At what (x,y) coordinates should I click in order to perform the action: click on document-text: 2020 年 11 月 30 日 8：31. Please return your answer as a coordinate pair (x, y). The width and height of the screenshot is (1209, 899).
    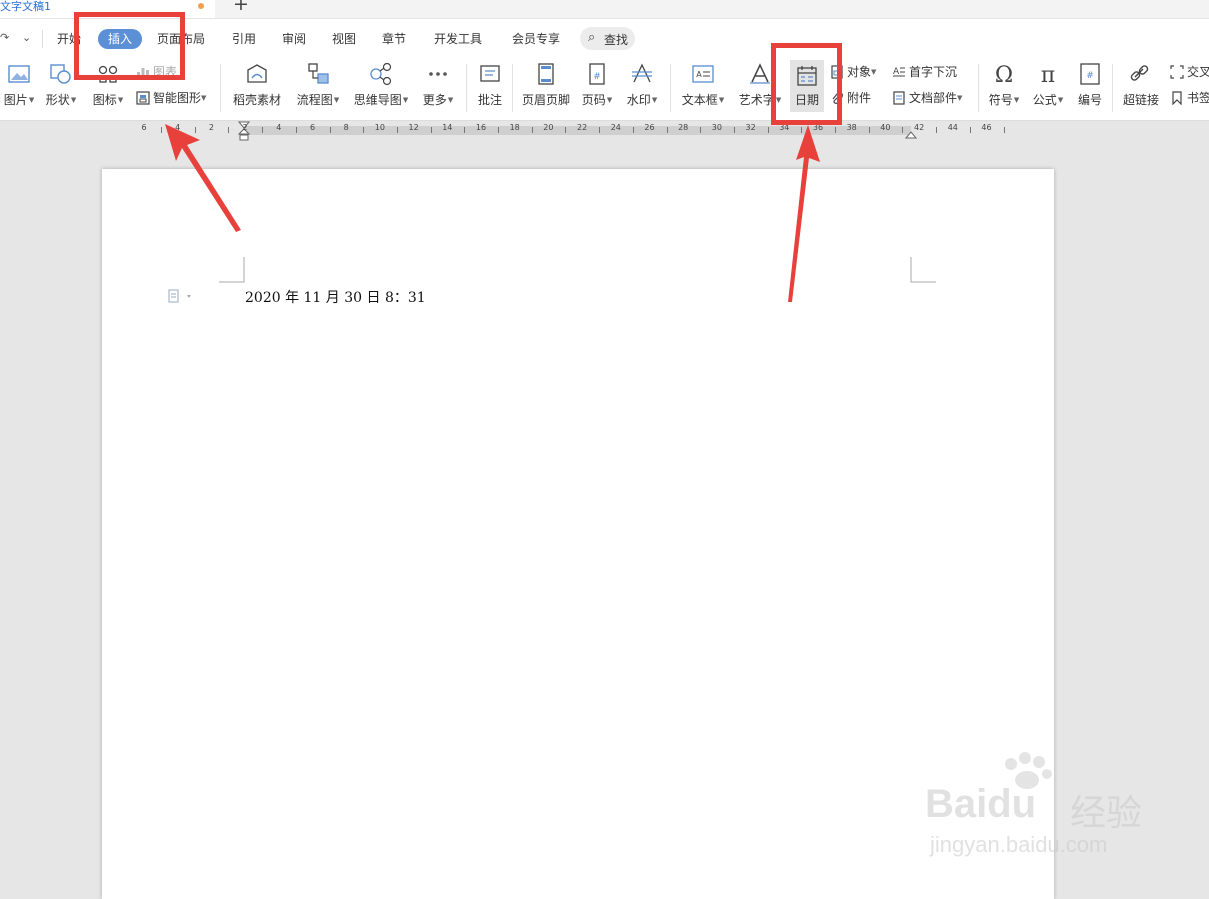
    Looking at the image, I should click on (335, 297).